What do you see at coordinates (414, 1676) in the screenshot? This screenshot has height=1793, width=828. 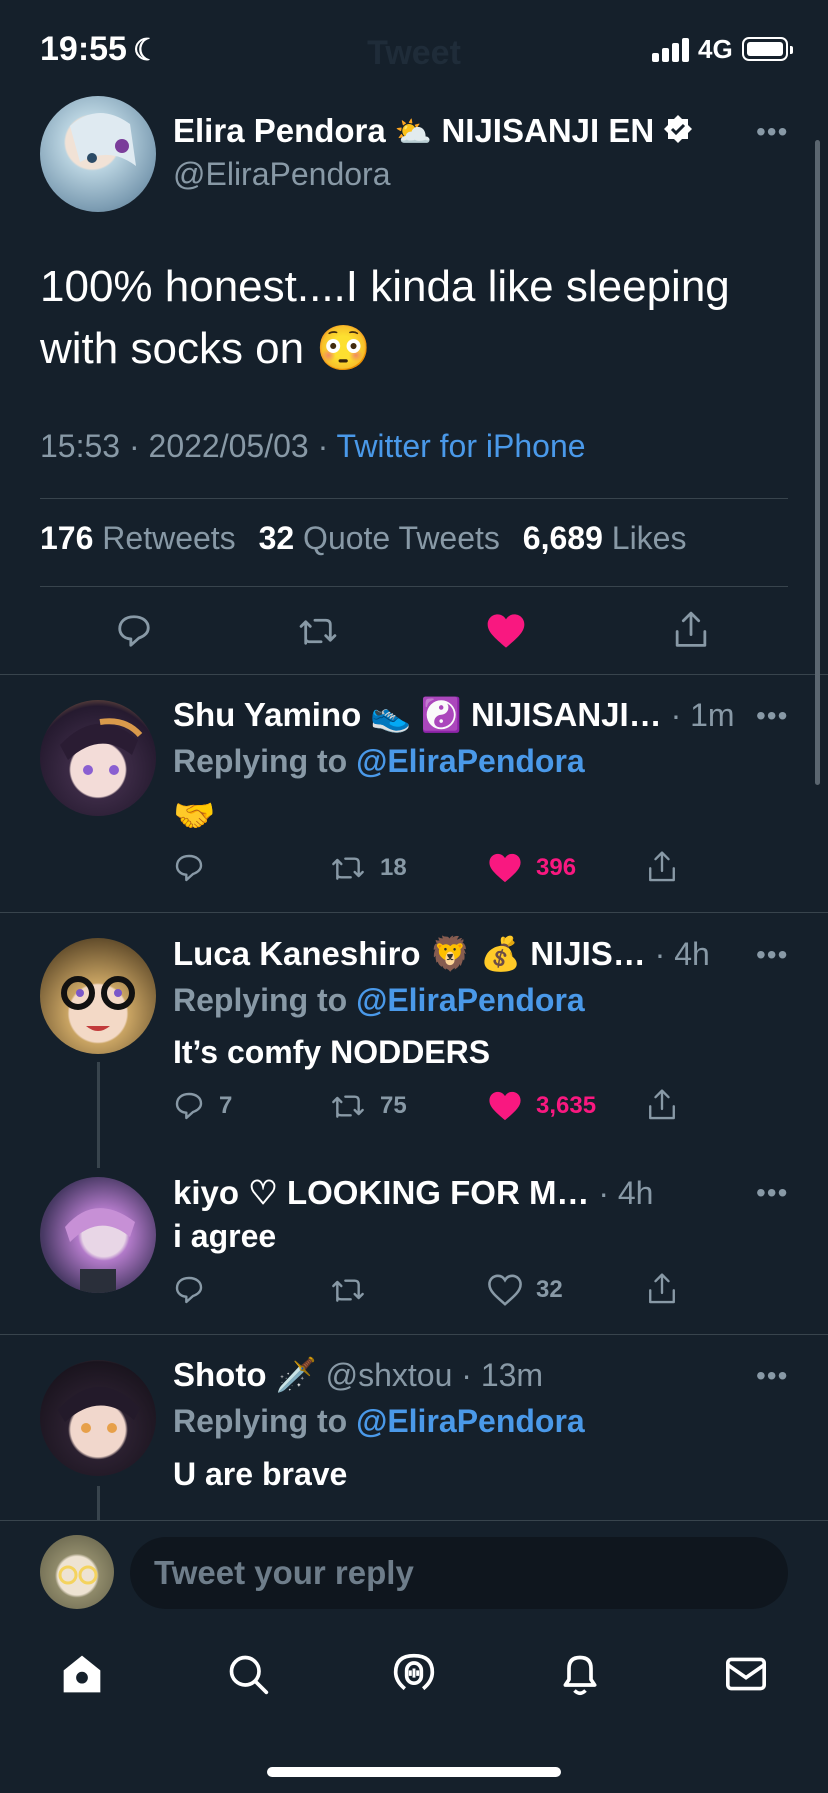 I see `spaces-icon` at bounding box center [414, 1676].